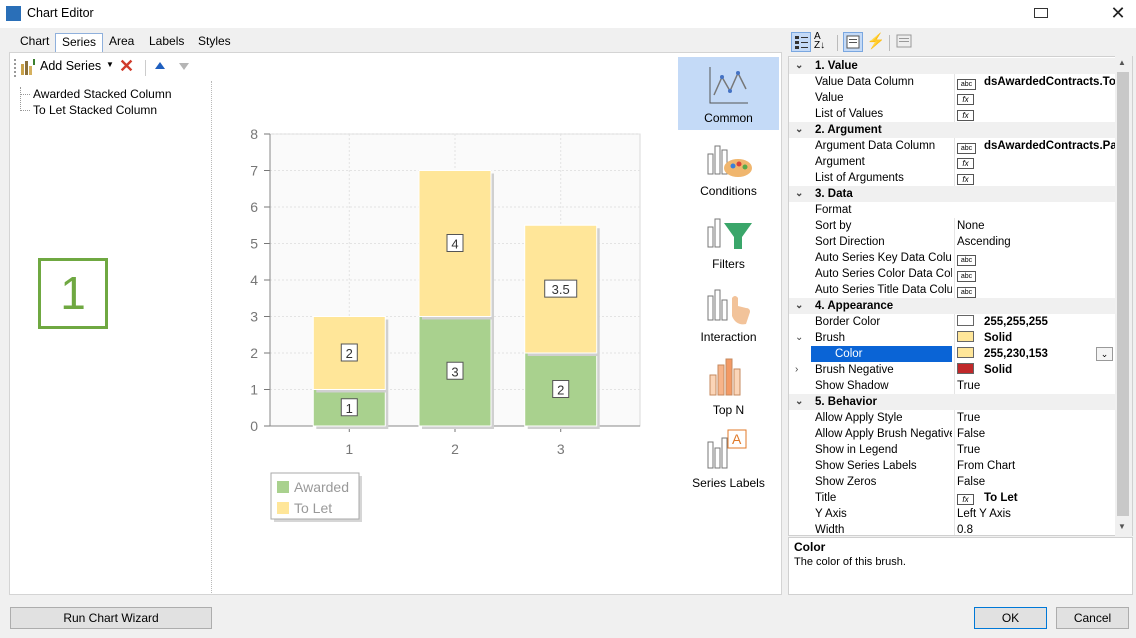 Image resolution: width=1136 pixels, height=638 pixels. Describe the element at coordinates (70, 66) in the screenshot. I see `add-series-button: Add Series` at that location.